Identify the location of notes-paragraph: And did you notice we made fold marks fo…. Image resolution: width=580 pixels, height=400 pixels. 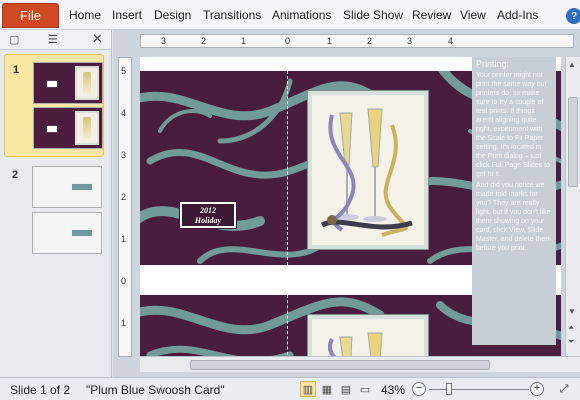
(514, 217).